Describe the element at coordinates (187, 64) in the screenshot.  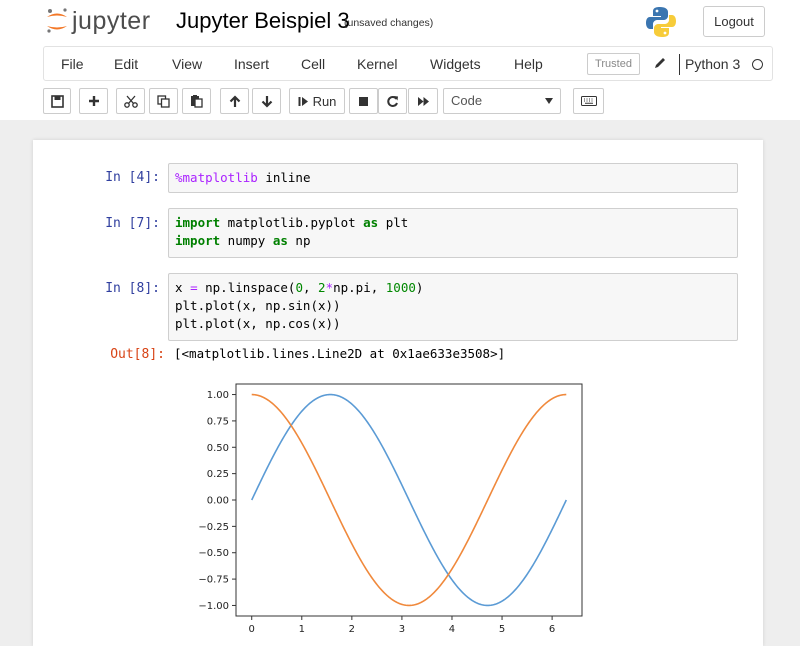
I see `menu-view: View` at that location.